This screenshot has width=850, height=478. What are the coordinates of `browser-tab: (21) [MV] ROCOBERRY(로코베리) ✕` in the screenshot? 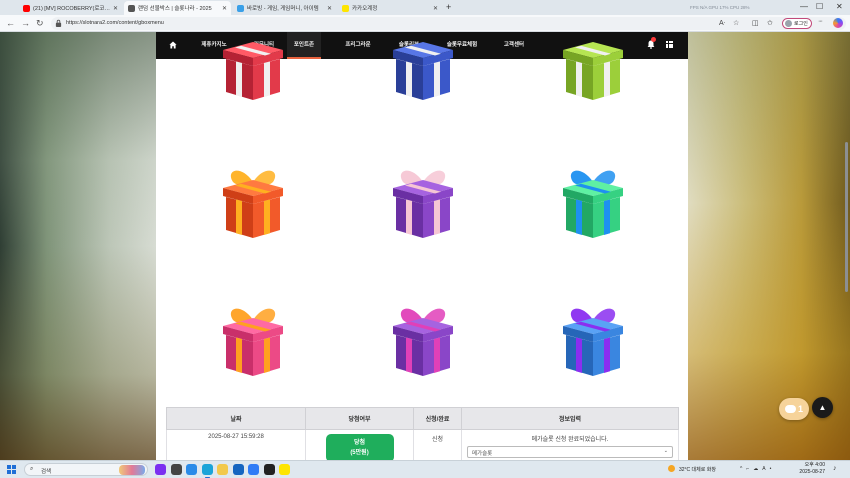 It's located at (70, 8).